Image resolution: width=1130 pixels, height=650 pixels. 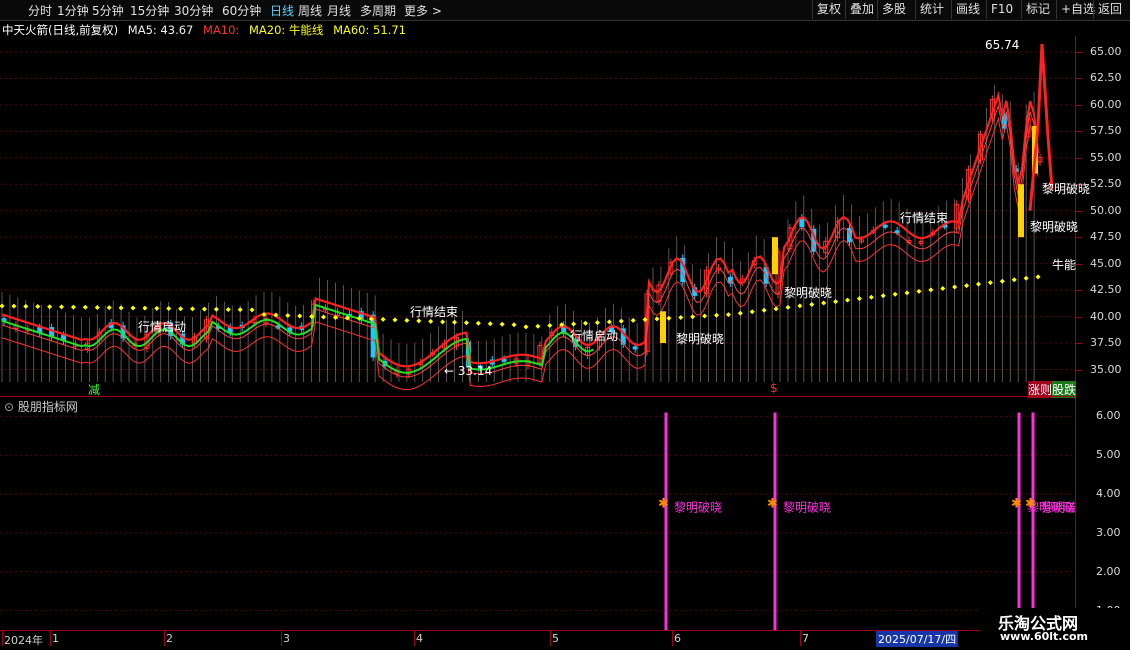 I want to click on period-tab-3: 15分钟, so click(x=149, y=10).